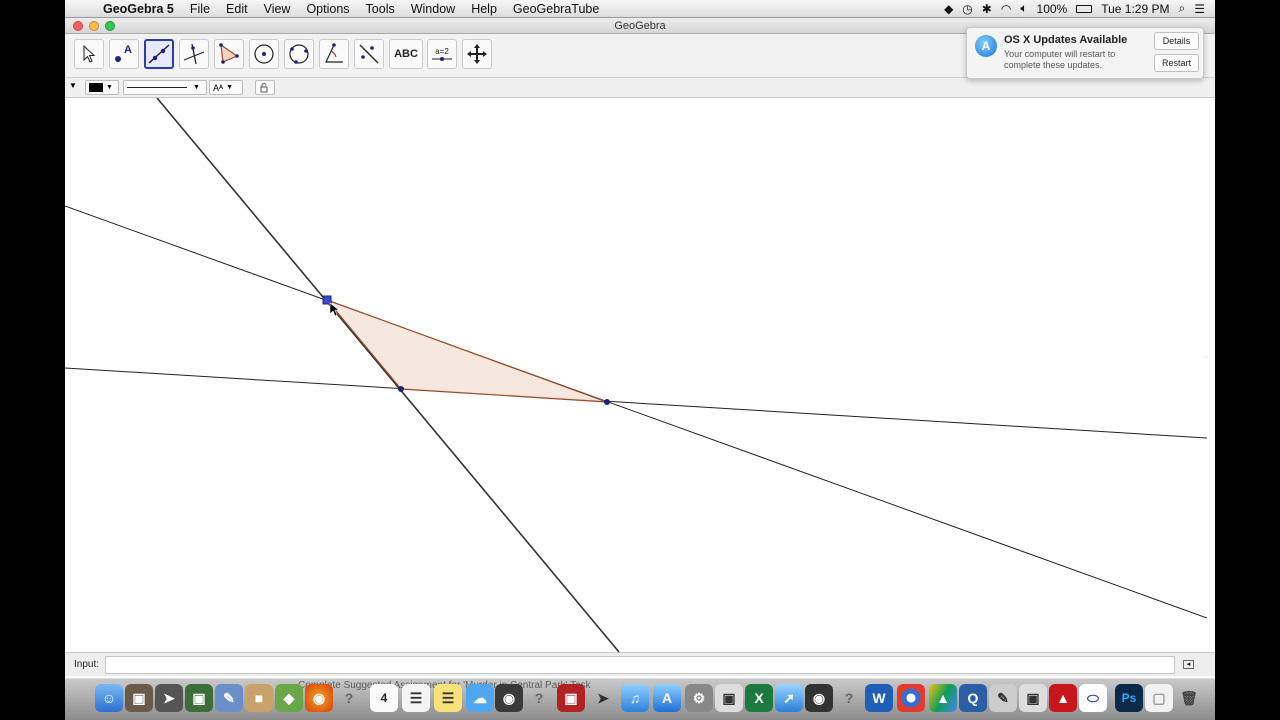  I want to click on preview-icon: ✎, so click(229, 698).